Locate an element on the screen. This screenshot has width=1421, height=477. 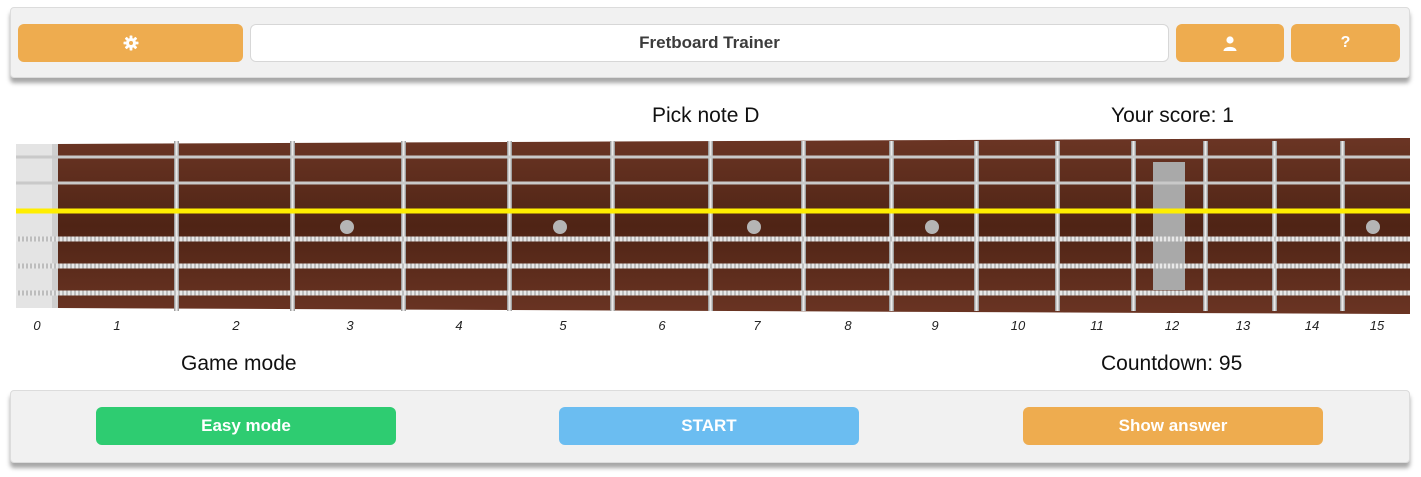
fret-number: 5 is located at coordinates (563, 325).